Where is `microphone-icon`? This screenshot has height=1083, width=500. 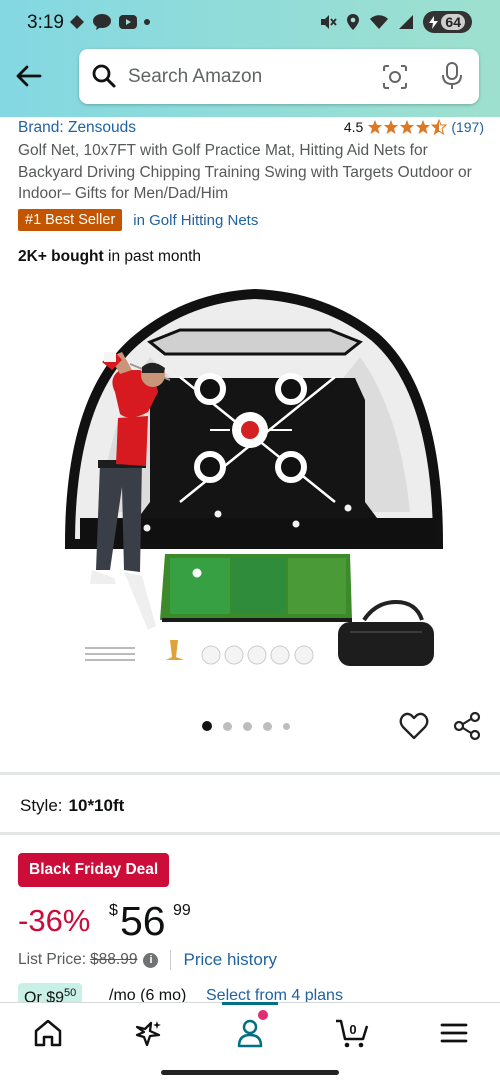
microphone-icon is located at coordinates (452, 76).